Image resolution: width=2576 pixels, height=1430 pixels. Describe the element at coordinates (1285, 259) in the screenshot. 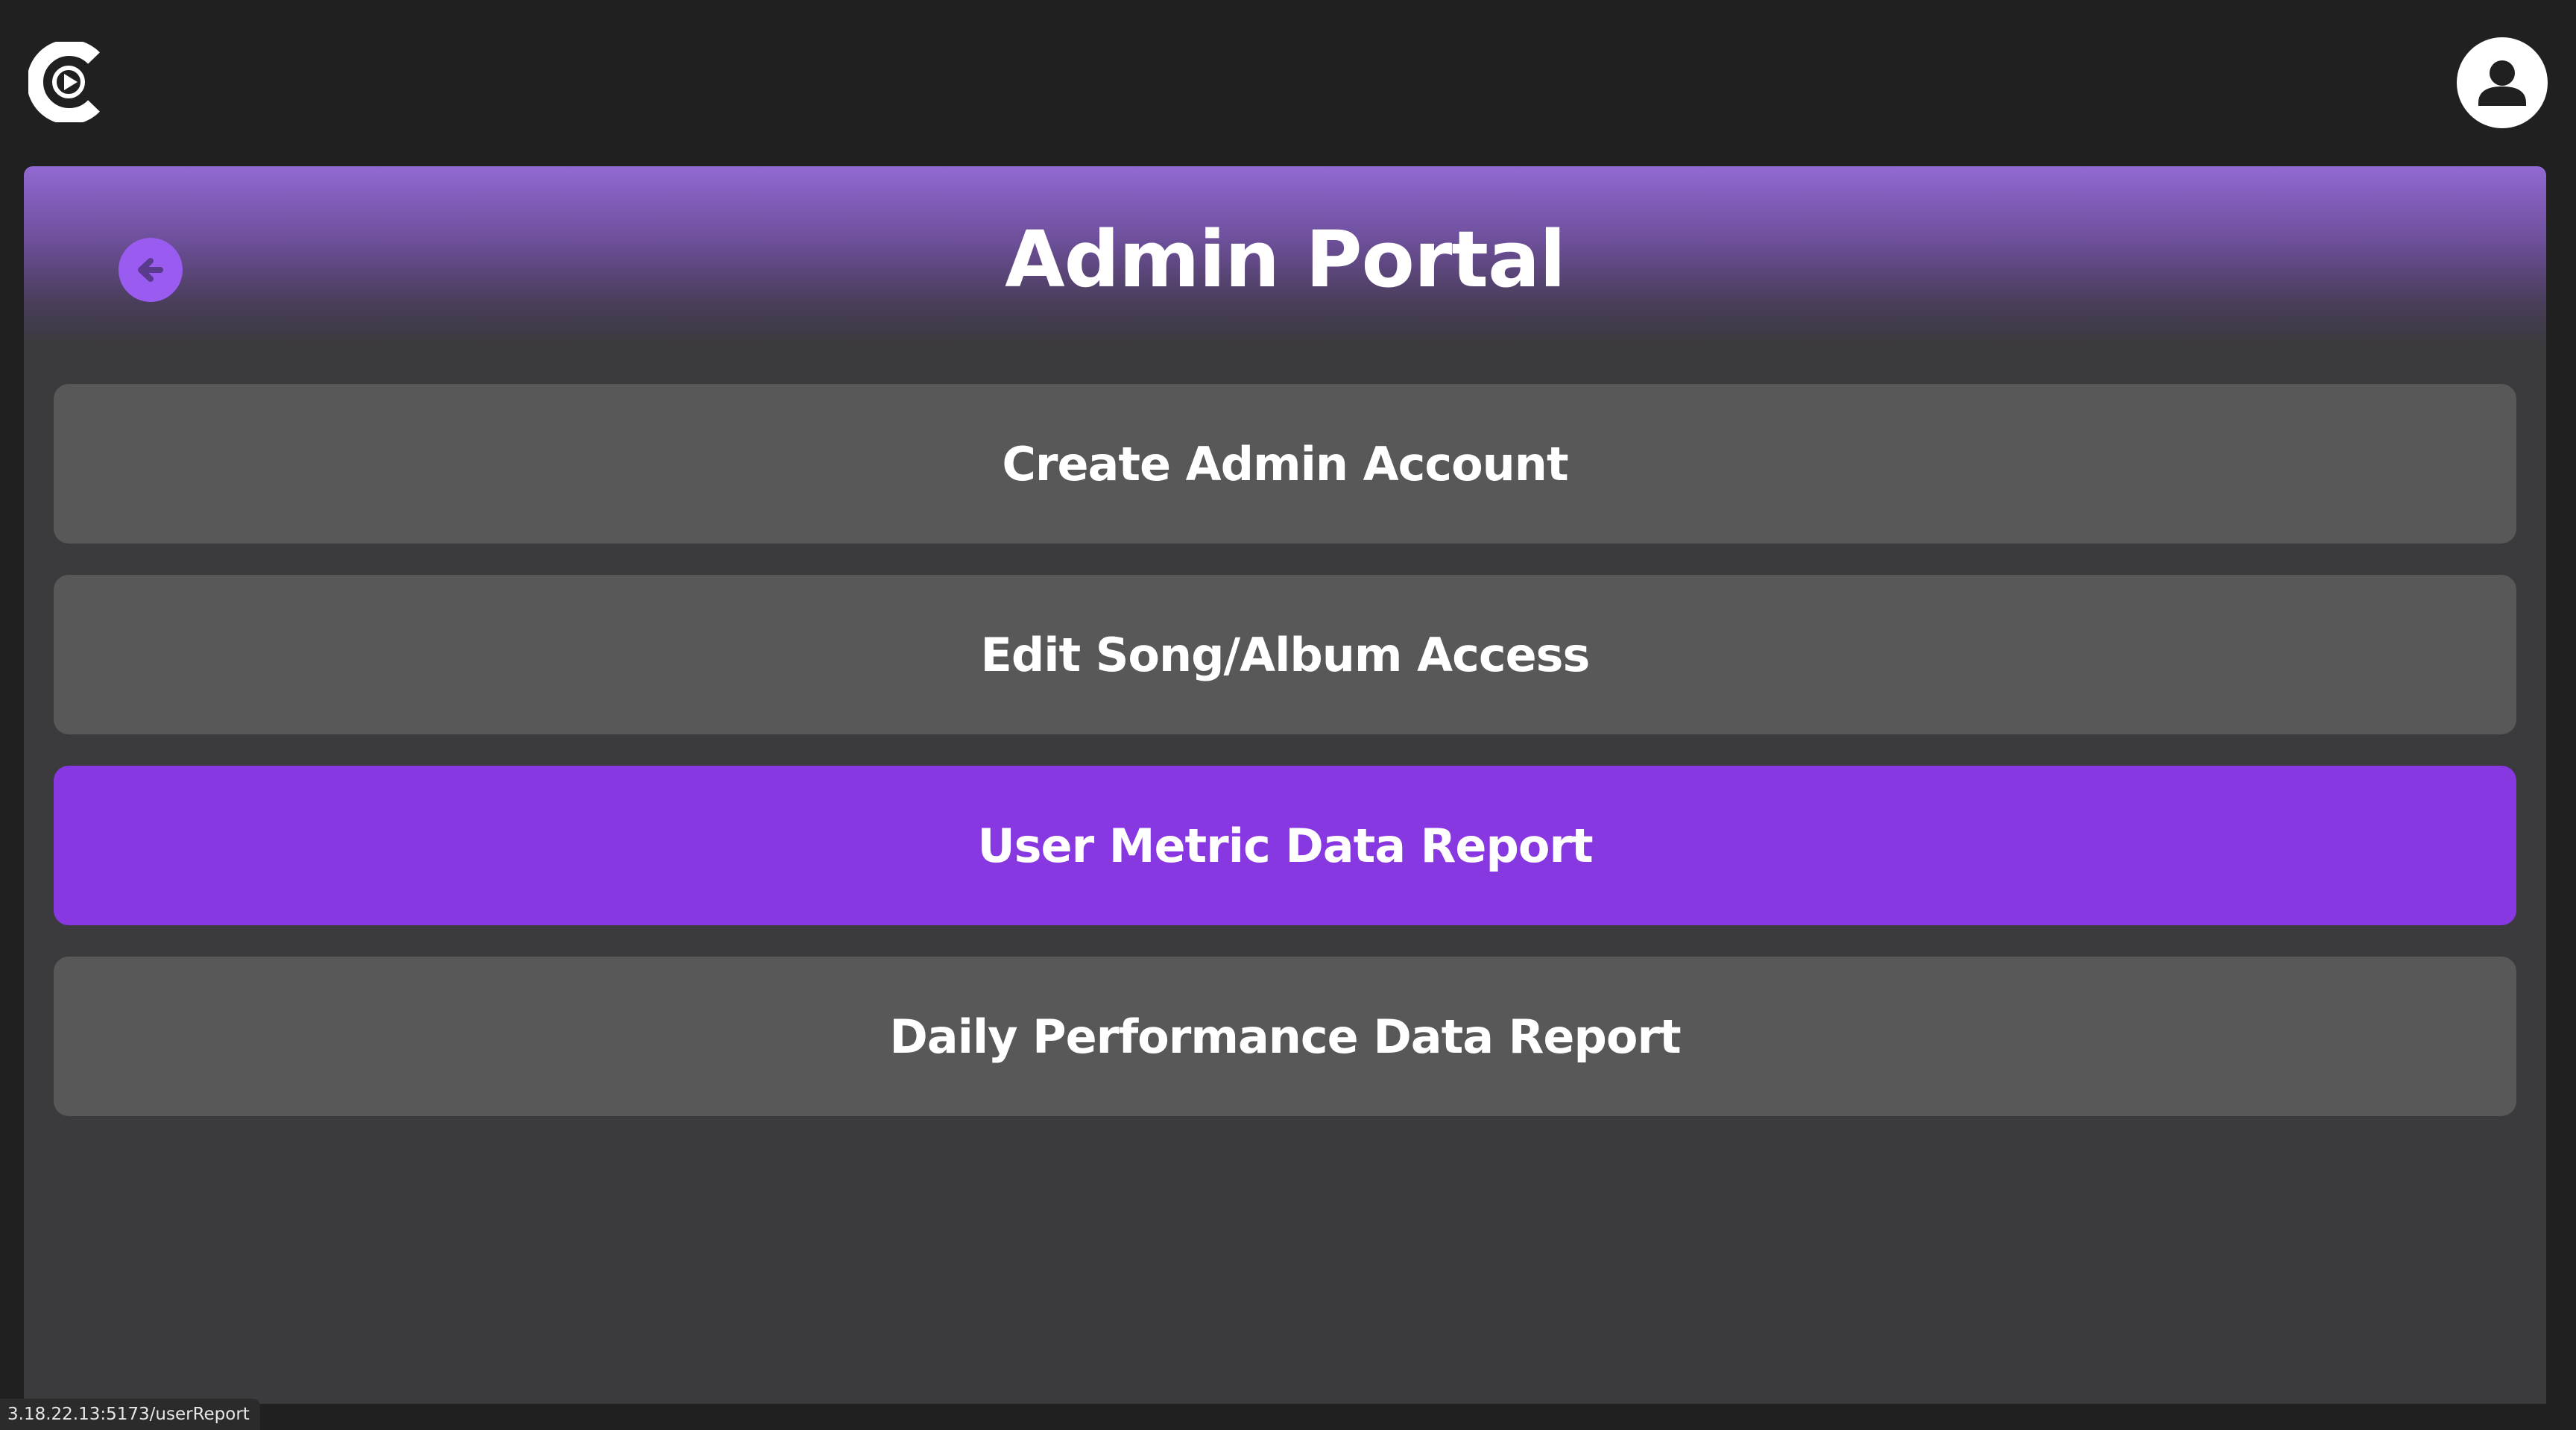

I see `page-title: Admin Portal` at that location.